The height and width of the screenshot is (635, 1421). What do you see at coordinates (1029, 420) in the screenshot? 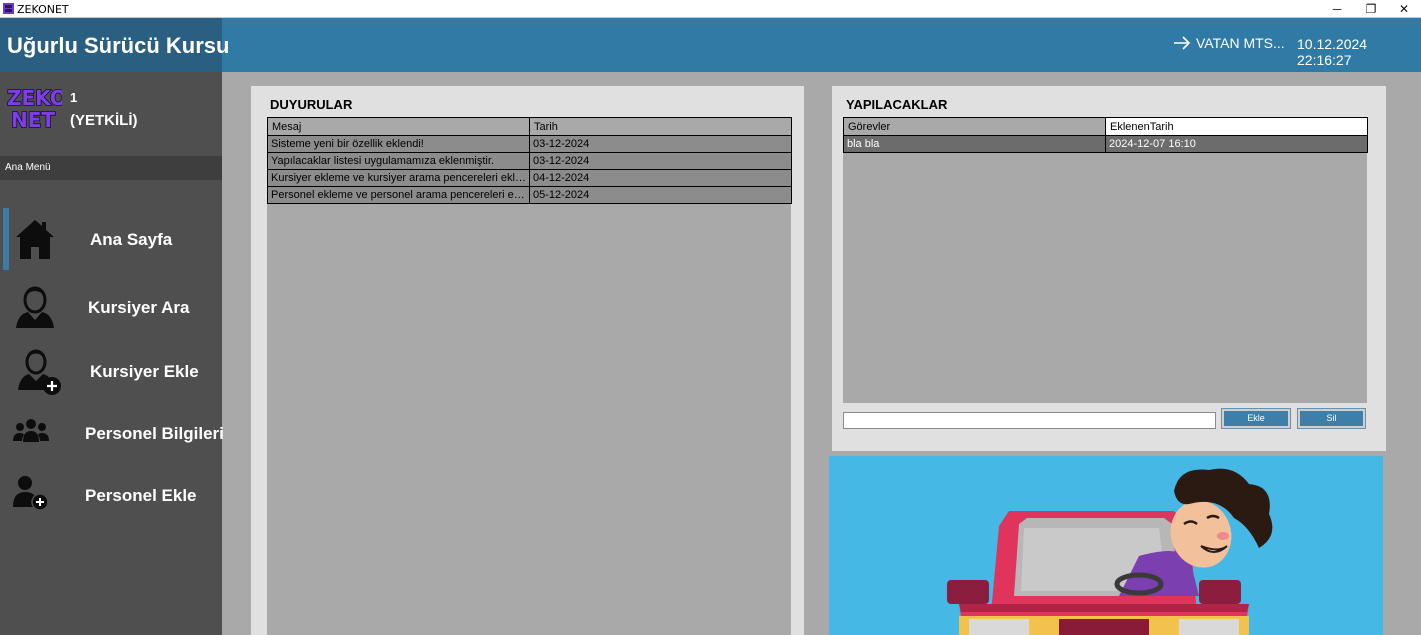
I see `todo-input` at bounding box center [1029, 420].